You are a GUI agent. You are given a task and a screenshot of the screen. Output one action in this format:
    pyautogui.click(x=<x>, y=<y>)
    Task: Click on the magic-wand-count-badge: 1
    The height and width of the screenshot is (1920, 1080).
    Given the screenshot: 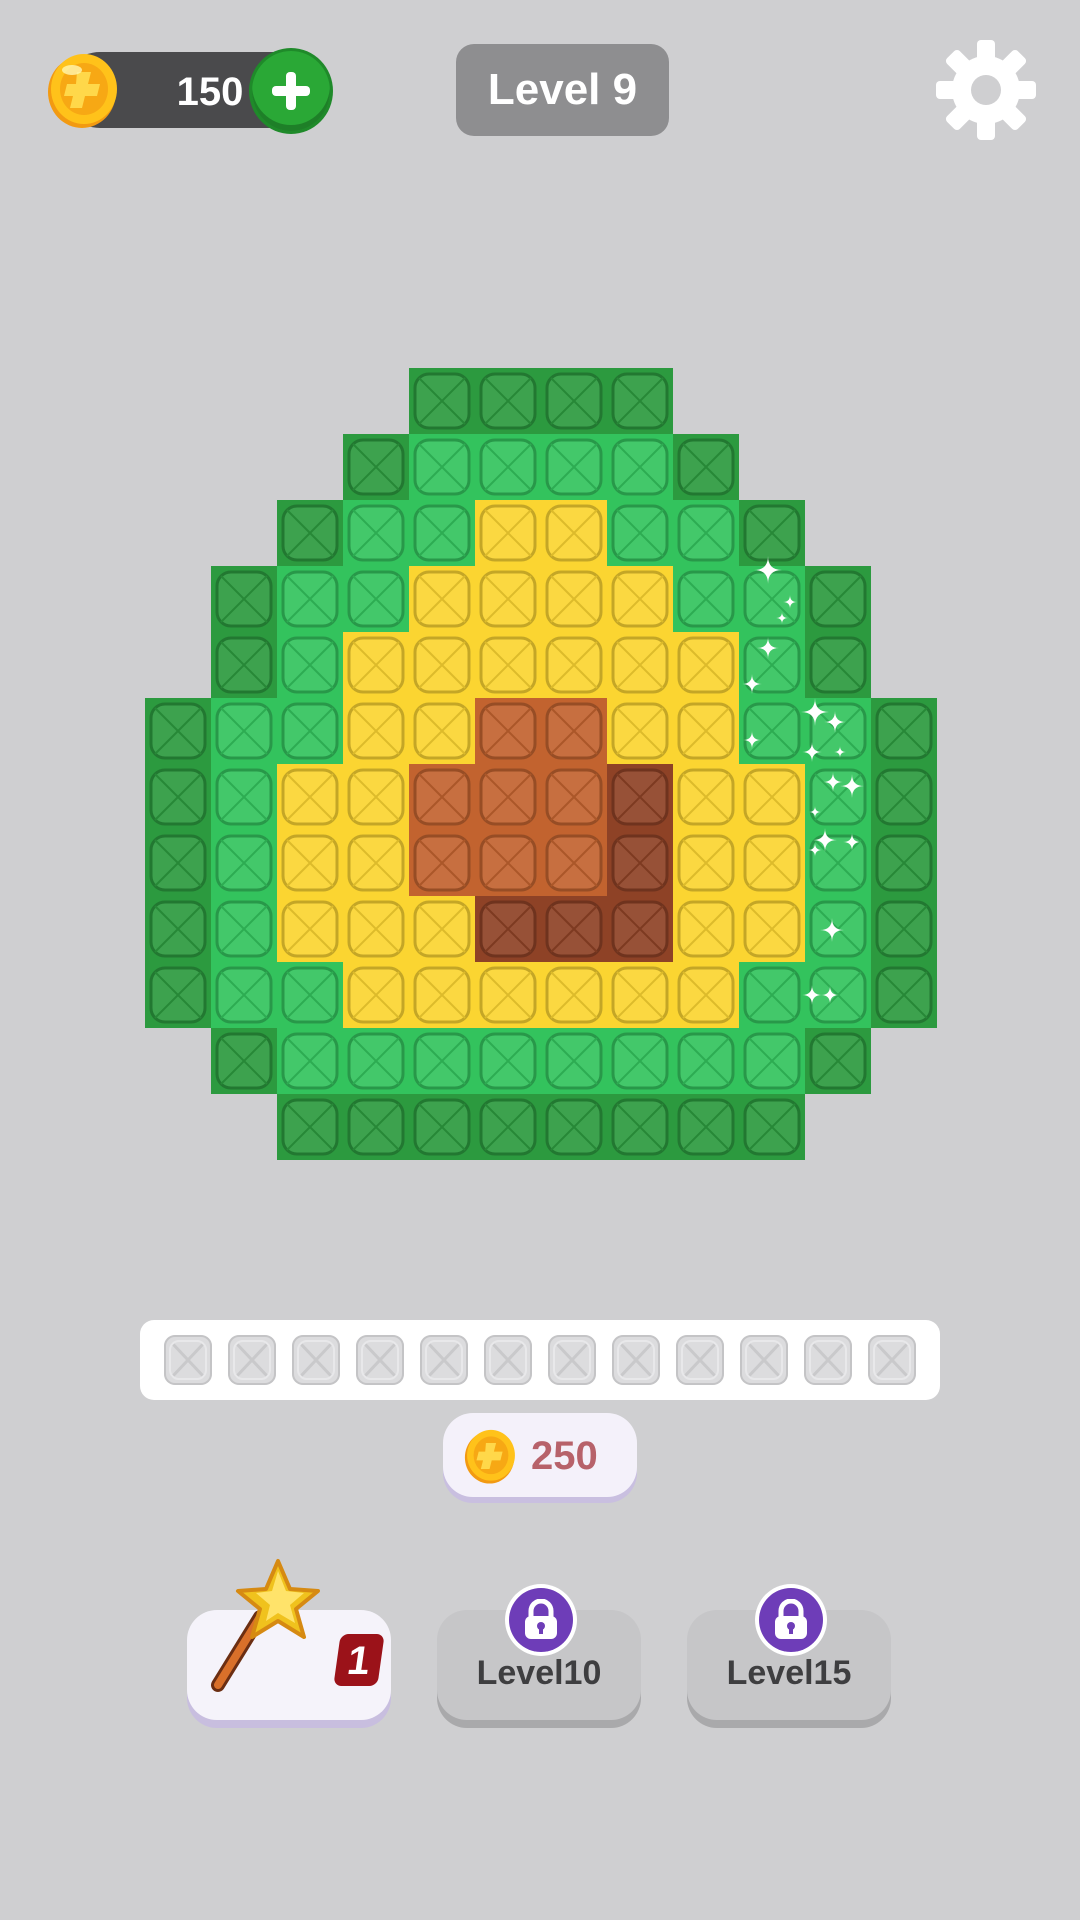 What is the action you would take?
    pyautogui.click(x=359, y=1660)
    